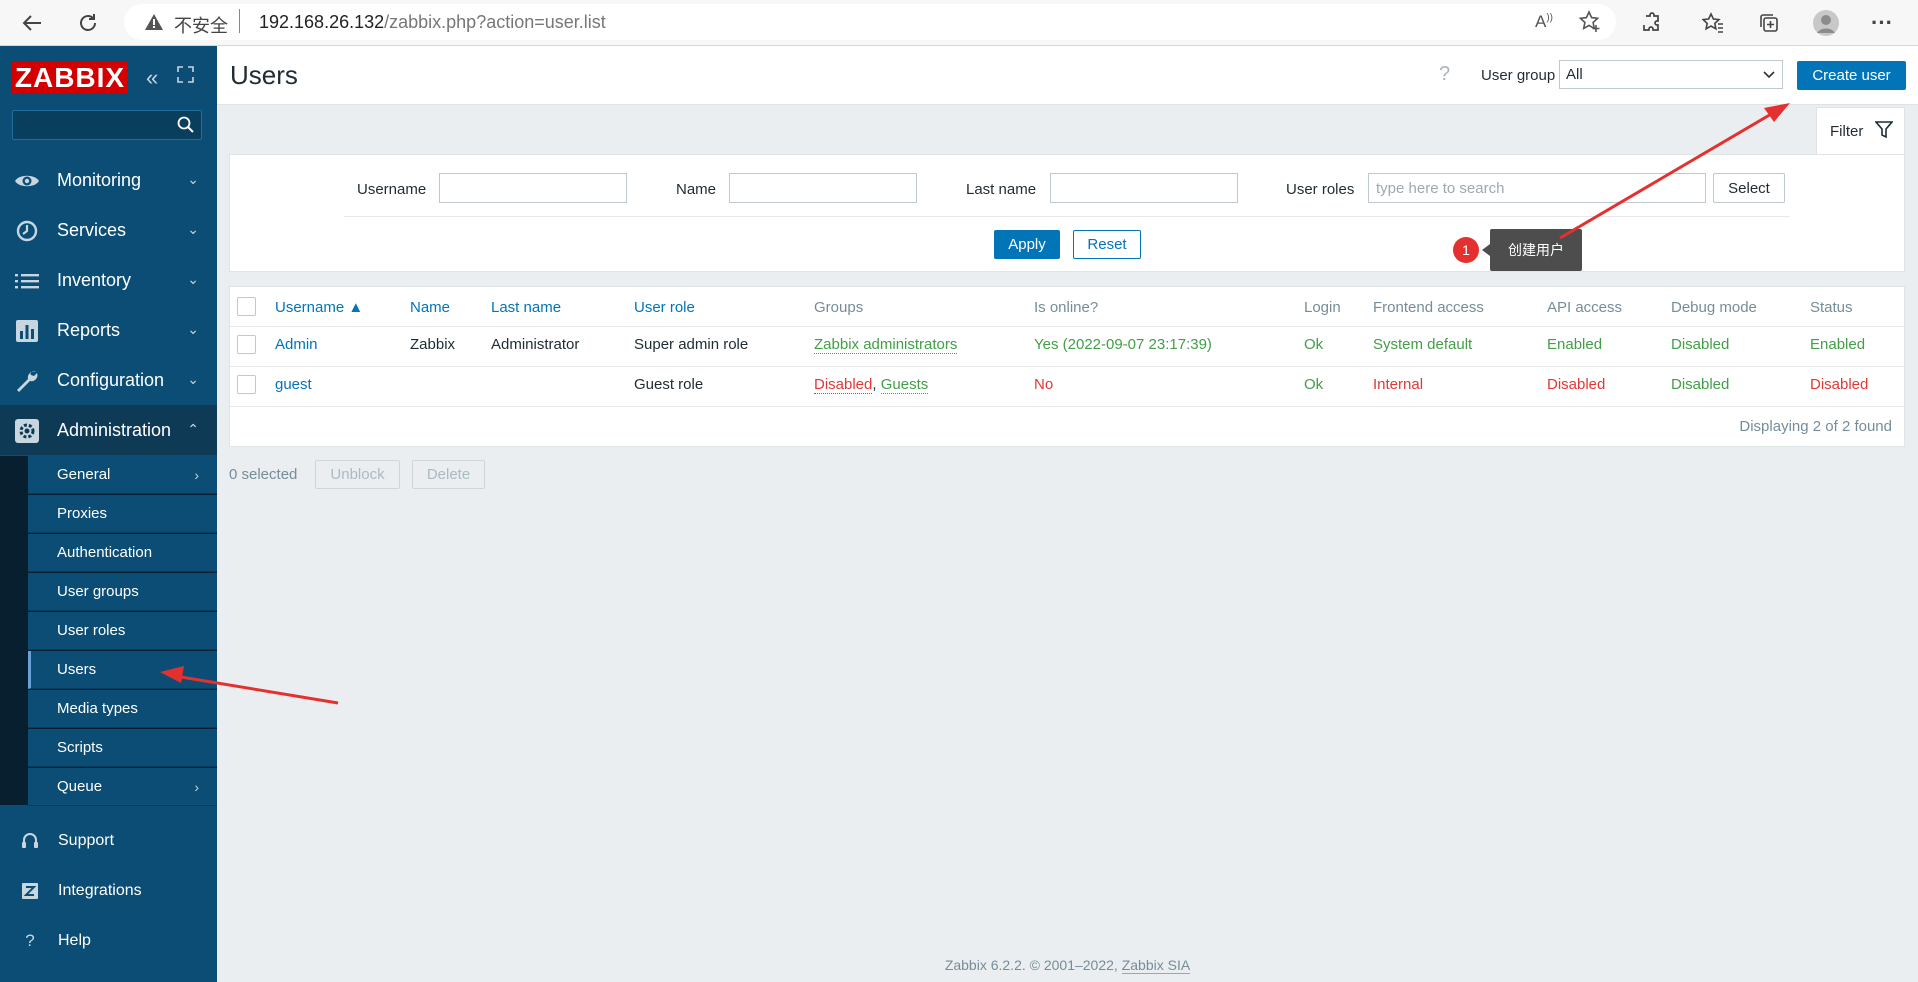 The width and height of the screenshot is (1918, 982). I want to click on menu-reports: Reports ⌄, so click(108, 330).